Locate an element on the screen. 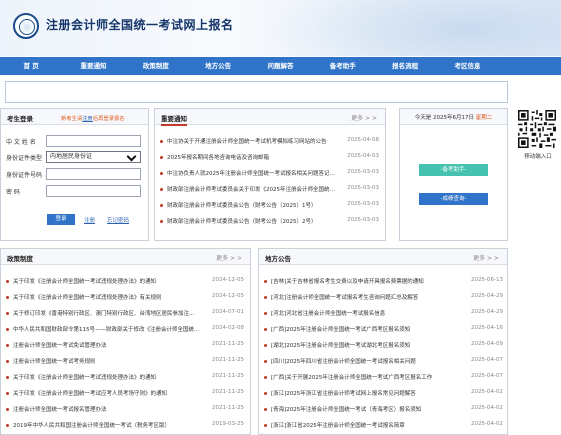 This screenshot has height=435, width=561. policy-item-title: 关于印发《注册会计师全国统一考试违规处理办法》有关规则 is located at coordinates (106, 298).